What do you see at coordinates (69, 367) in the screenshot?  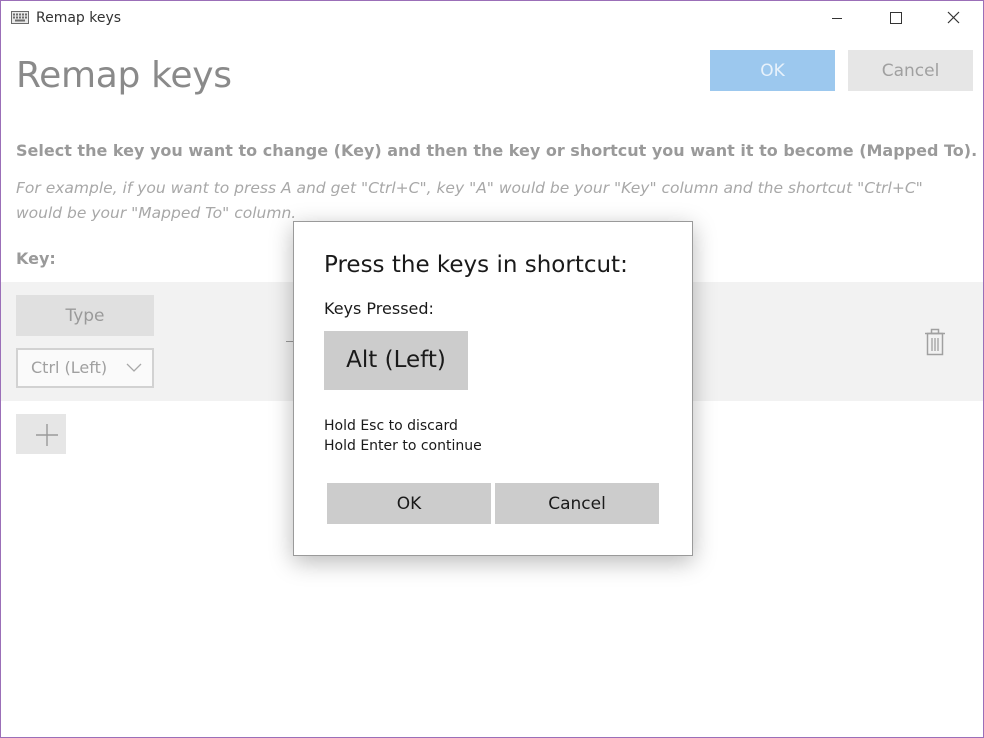 I see `key-dropdown-value: Ctrl (Left)` at bounding box center [69, 367].